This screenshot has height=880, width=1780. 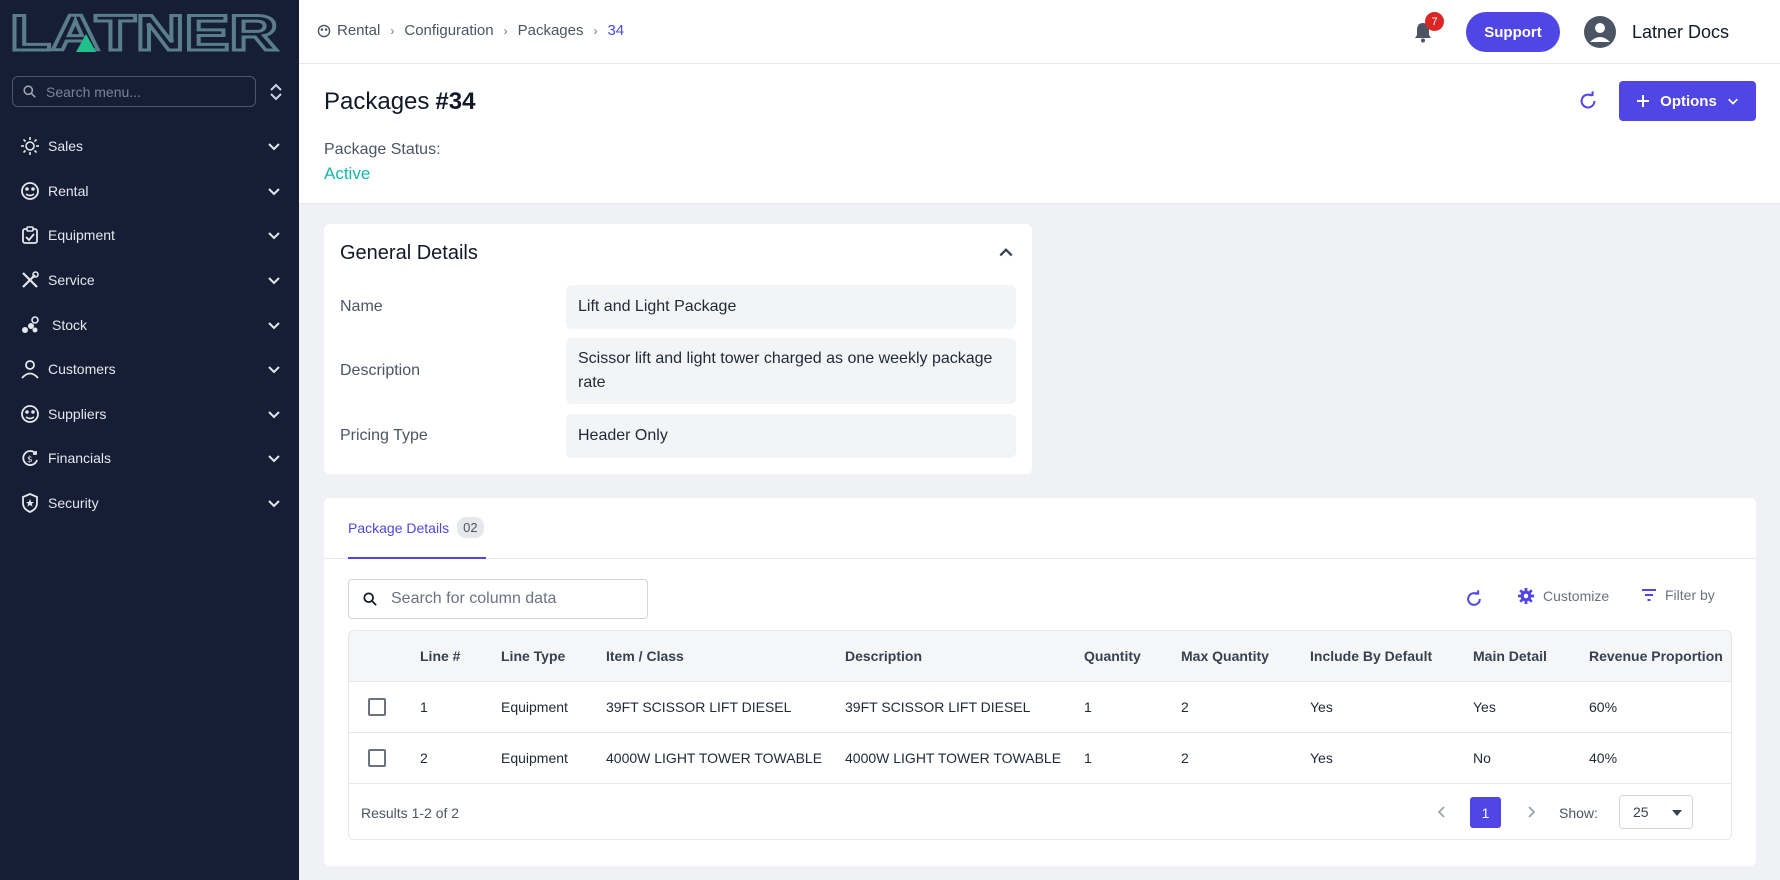 What do you see at coordinates (1603, 707) in the screenshot?
I see `cell-revenue-proportion: 60%` at bounding box center [1603, 707].